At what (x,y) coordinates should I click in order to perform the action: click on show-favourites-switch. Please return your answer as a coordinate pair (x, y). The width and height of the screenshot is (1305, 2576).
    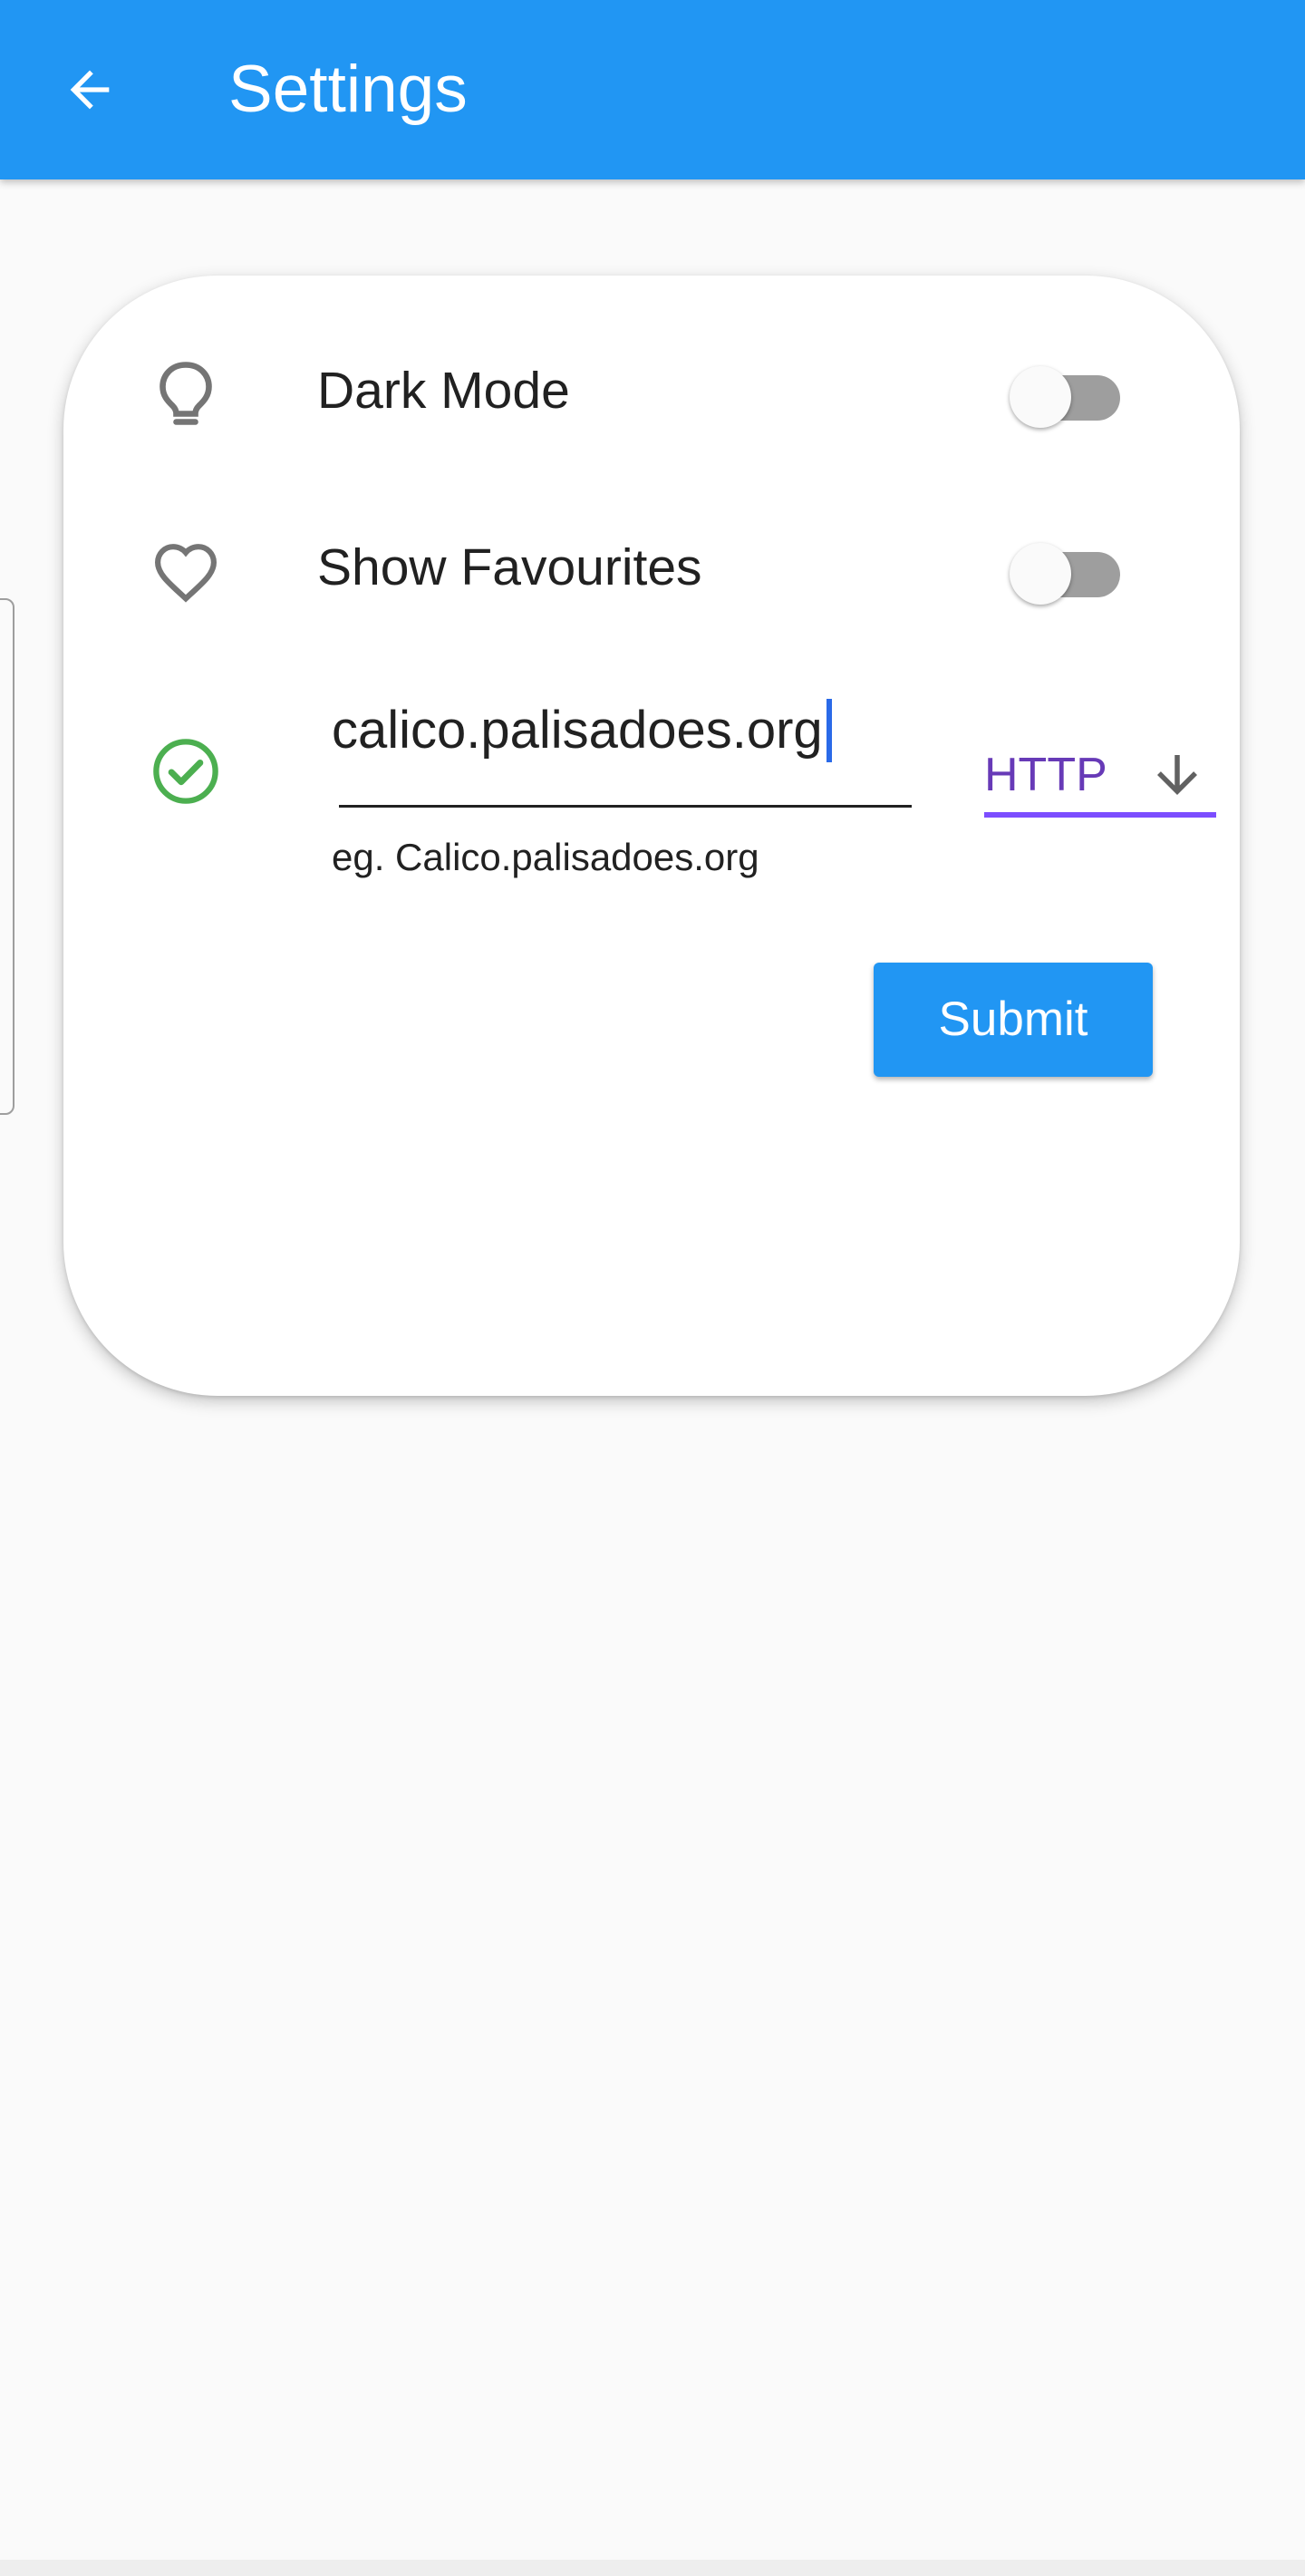
    Looking at the image, I should click on (1068, 567).